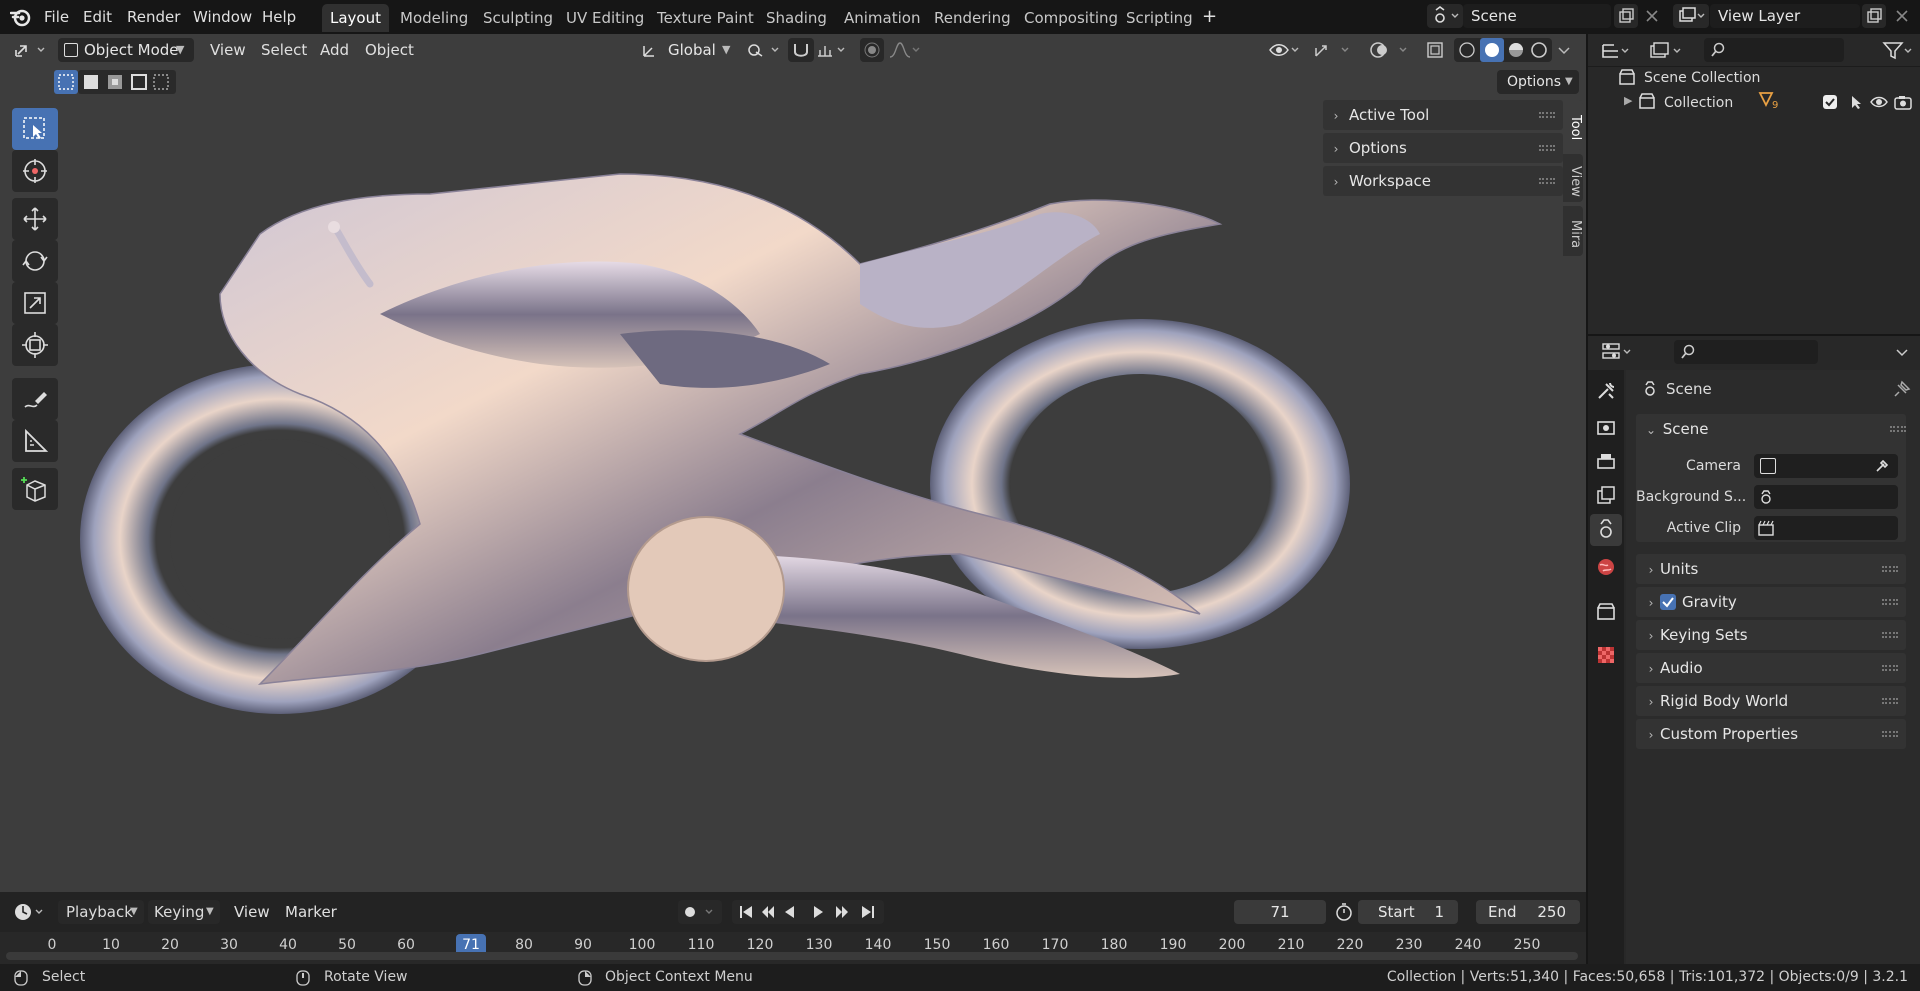  I want to click on menu-render: Render, so click(153, 17).